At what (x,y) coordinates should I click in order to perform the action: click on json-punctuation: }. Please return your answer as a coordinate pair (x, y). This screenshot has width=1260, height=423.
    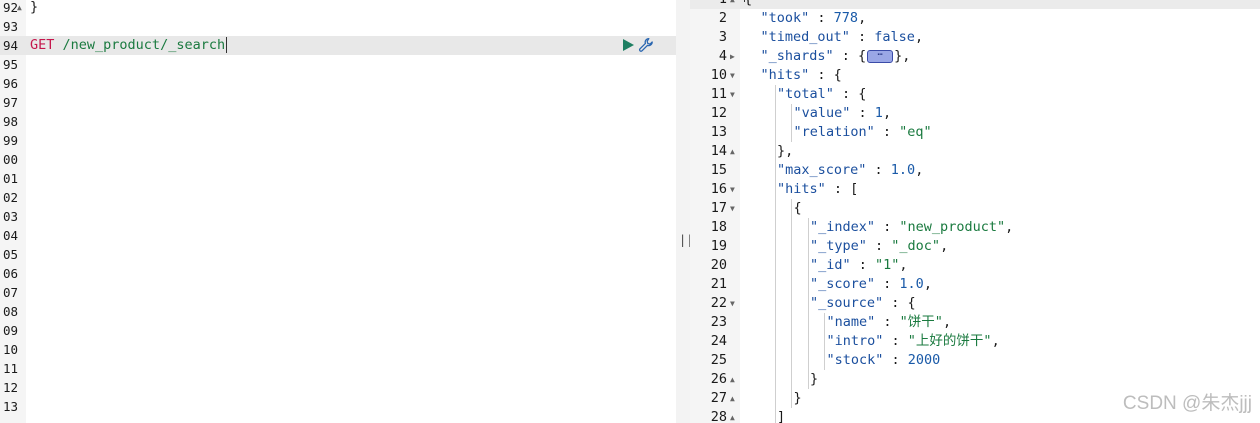
    Looking at the image, I should click on (797, 398).